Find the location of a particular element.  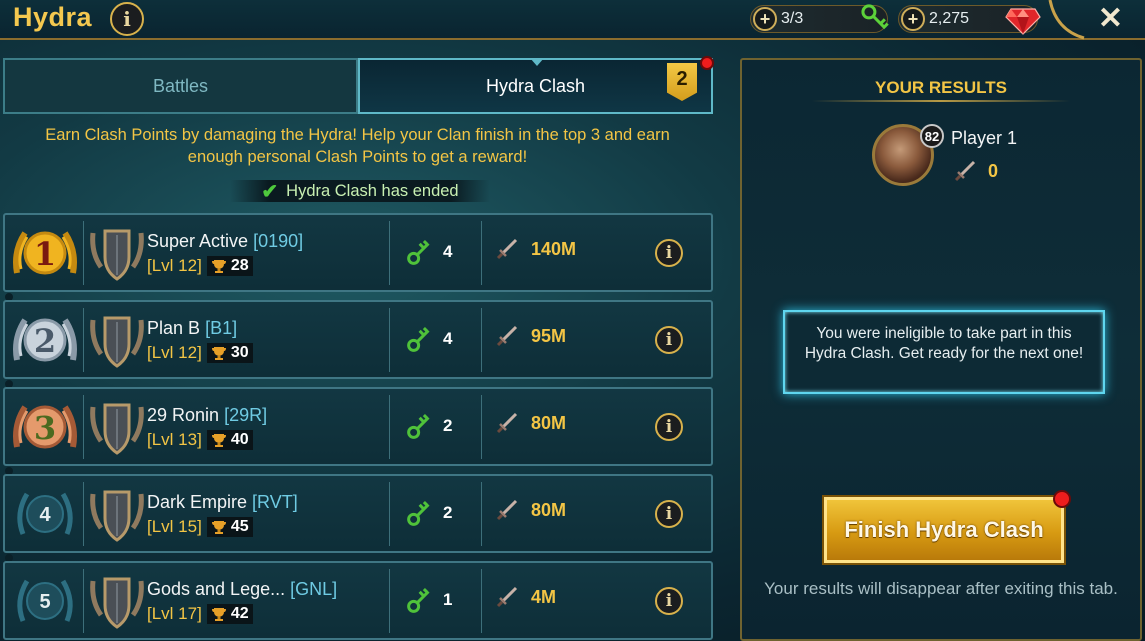

status-text: Hydra Clash has ended is located at coordinates (372, 190).